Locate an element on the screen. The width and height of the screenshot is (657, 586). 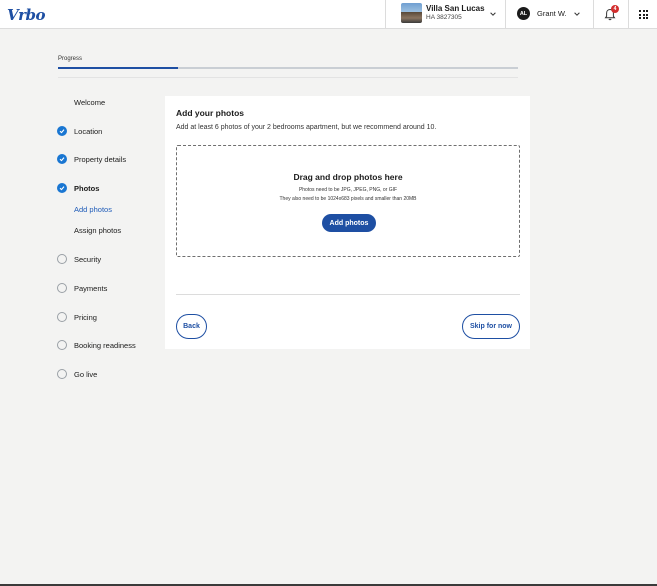
progress-divider is located at coordinates (288, 77).